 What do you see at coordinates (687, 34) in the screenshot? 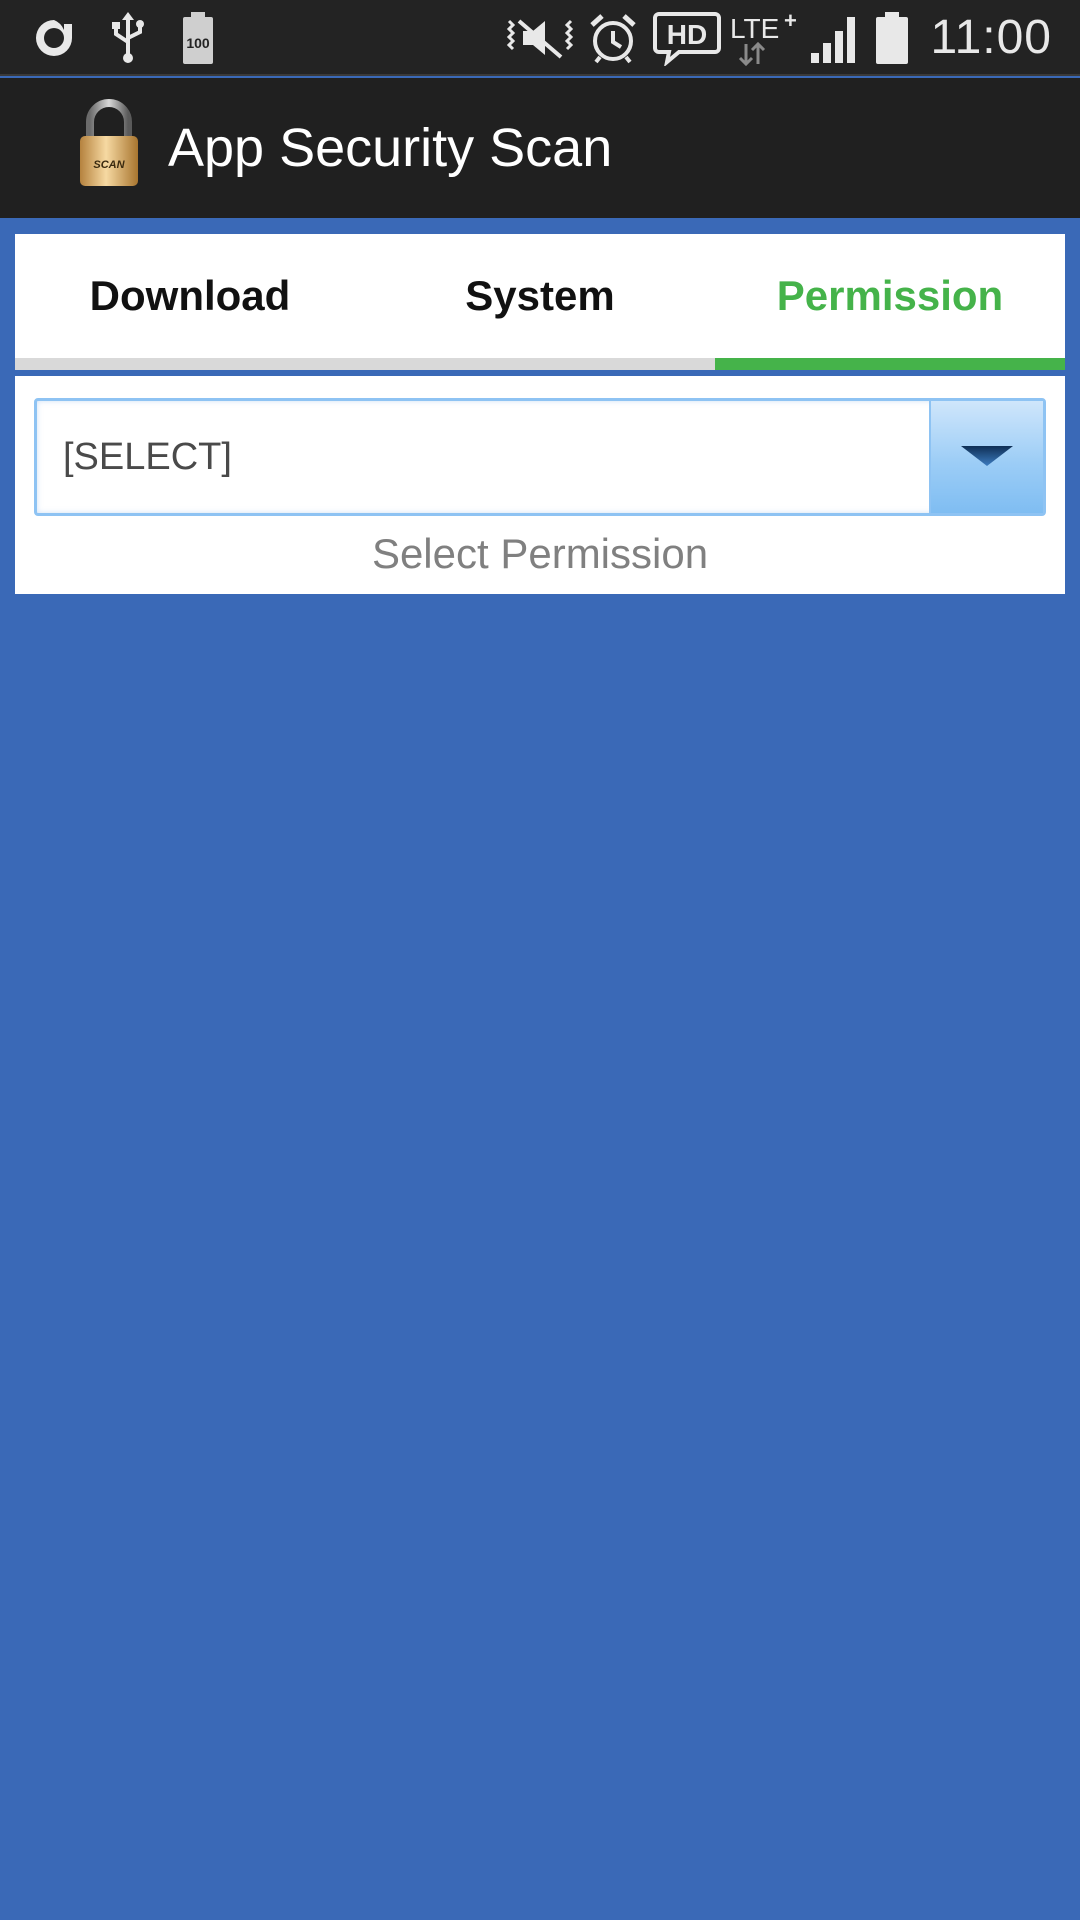
I see `svg-text: HD` at bounding box center [687, 34].